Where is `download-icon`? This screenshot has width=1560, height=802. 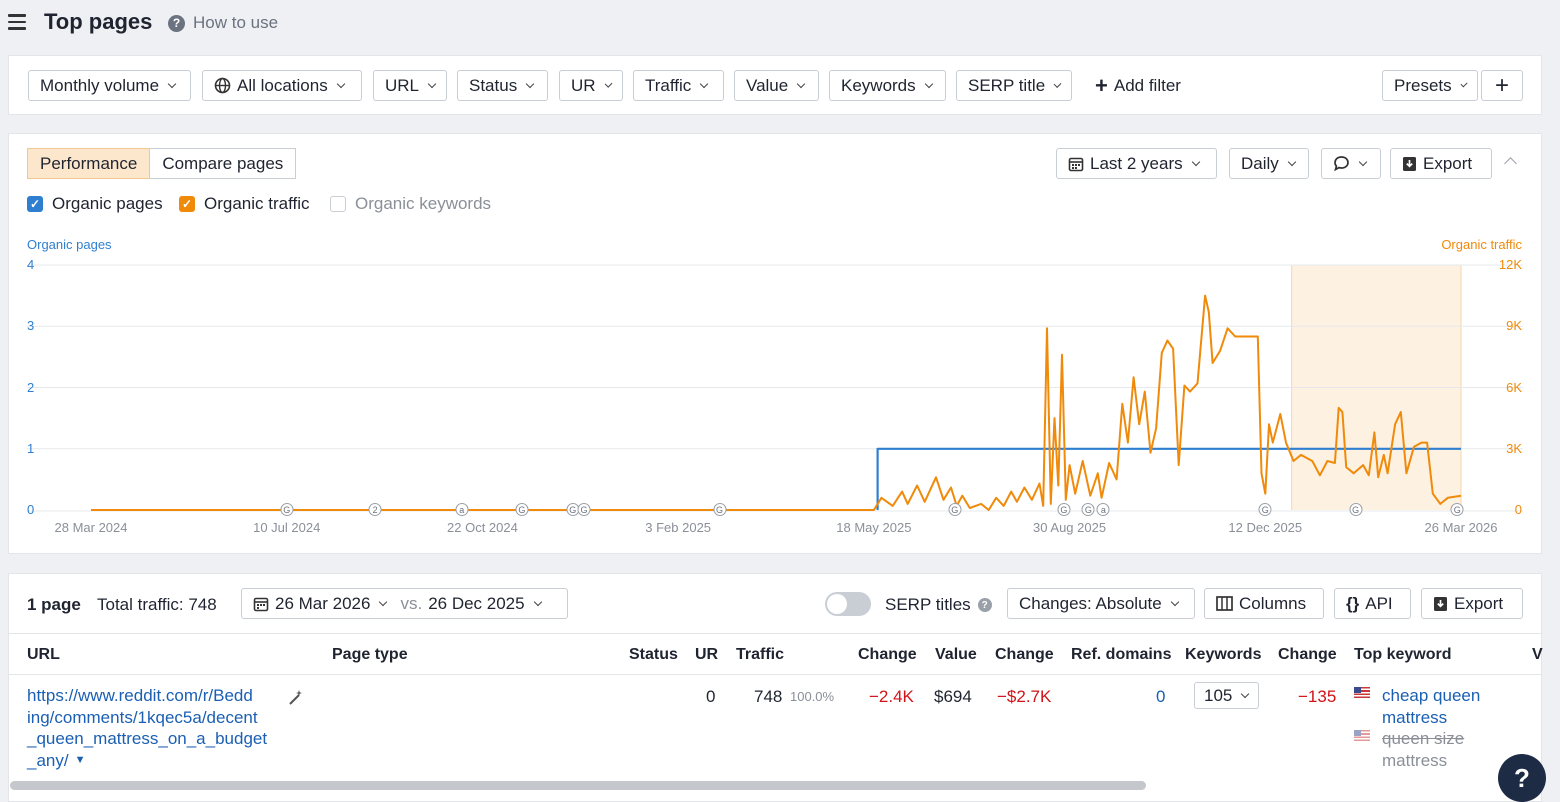 download-icon is located at coordinates (1440, 603).